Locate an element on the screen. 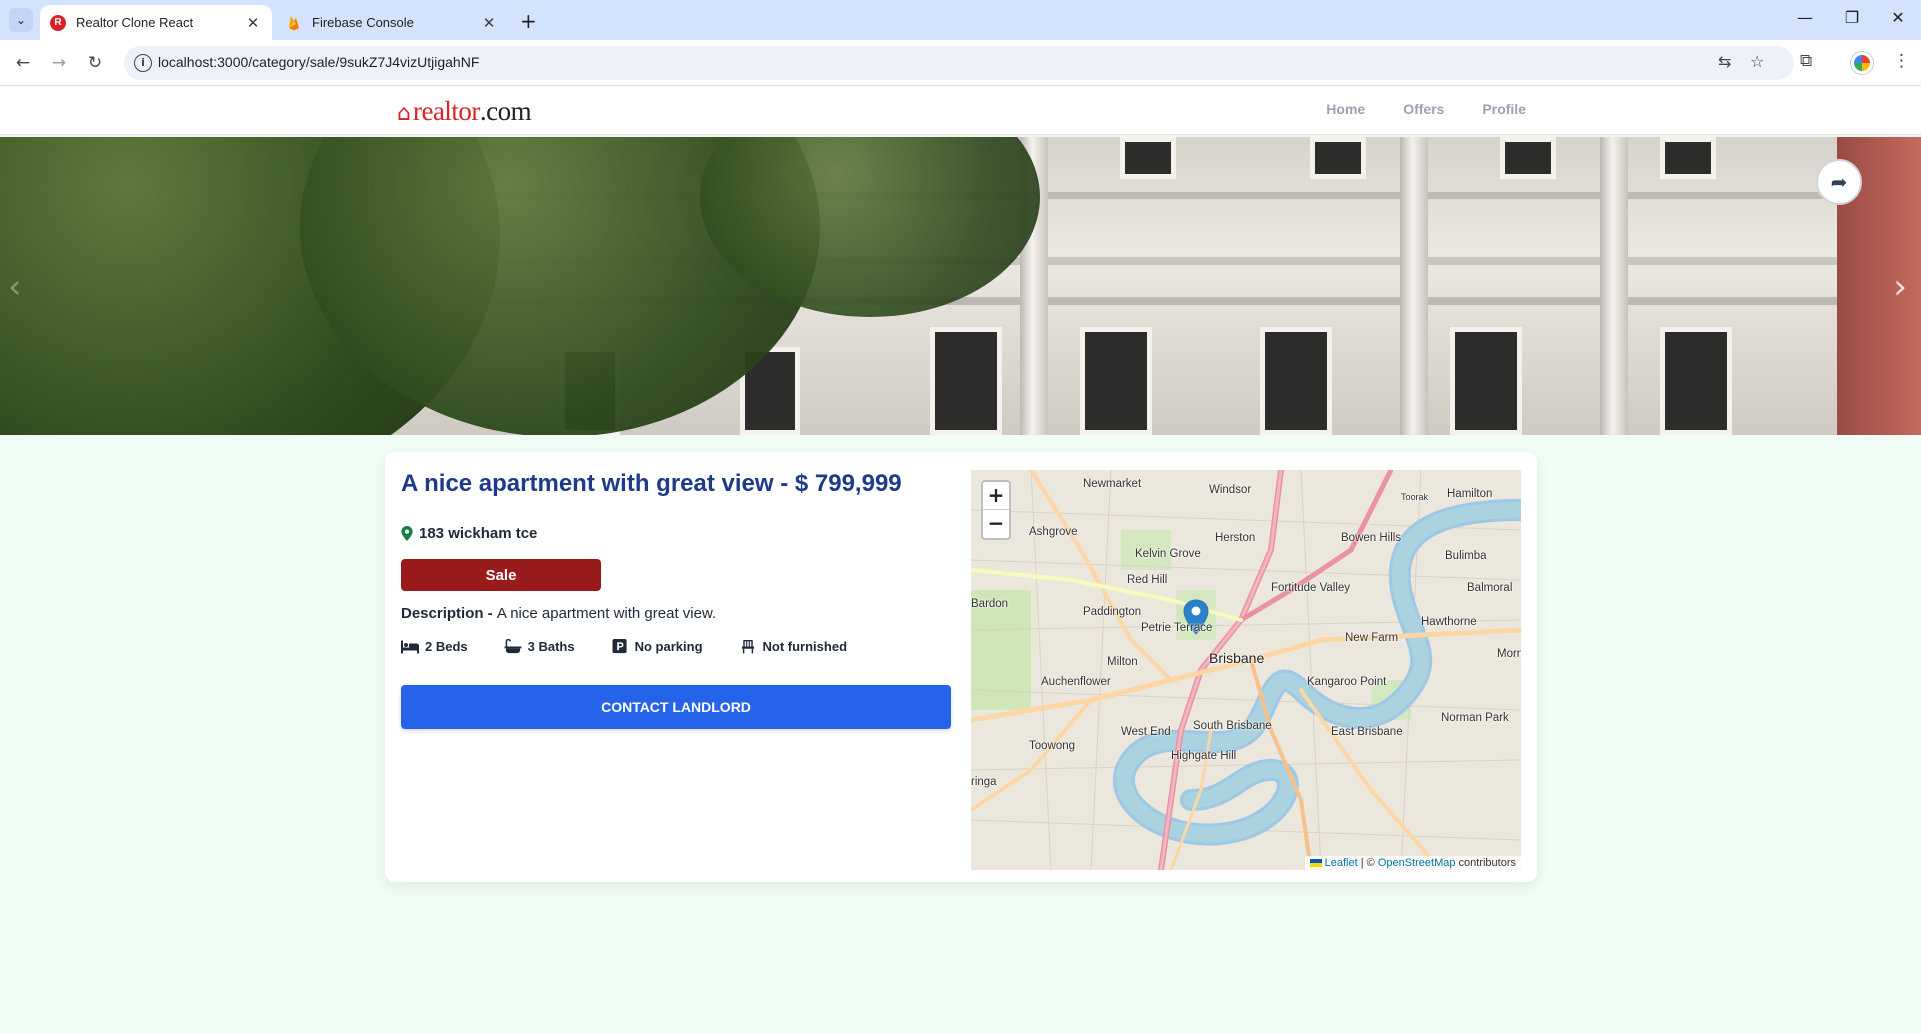 The width and height of the screenshot is (1921, 1033). map-place-label: Windsor is located at coordinates (1230, 490).